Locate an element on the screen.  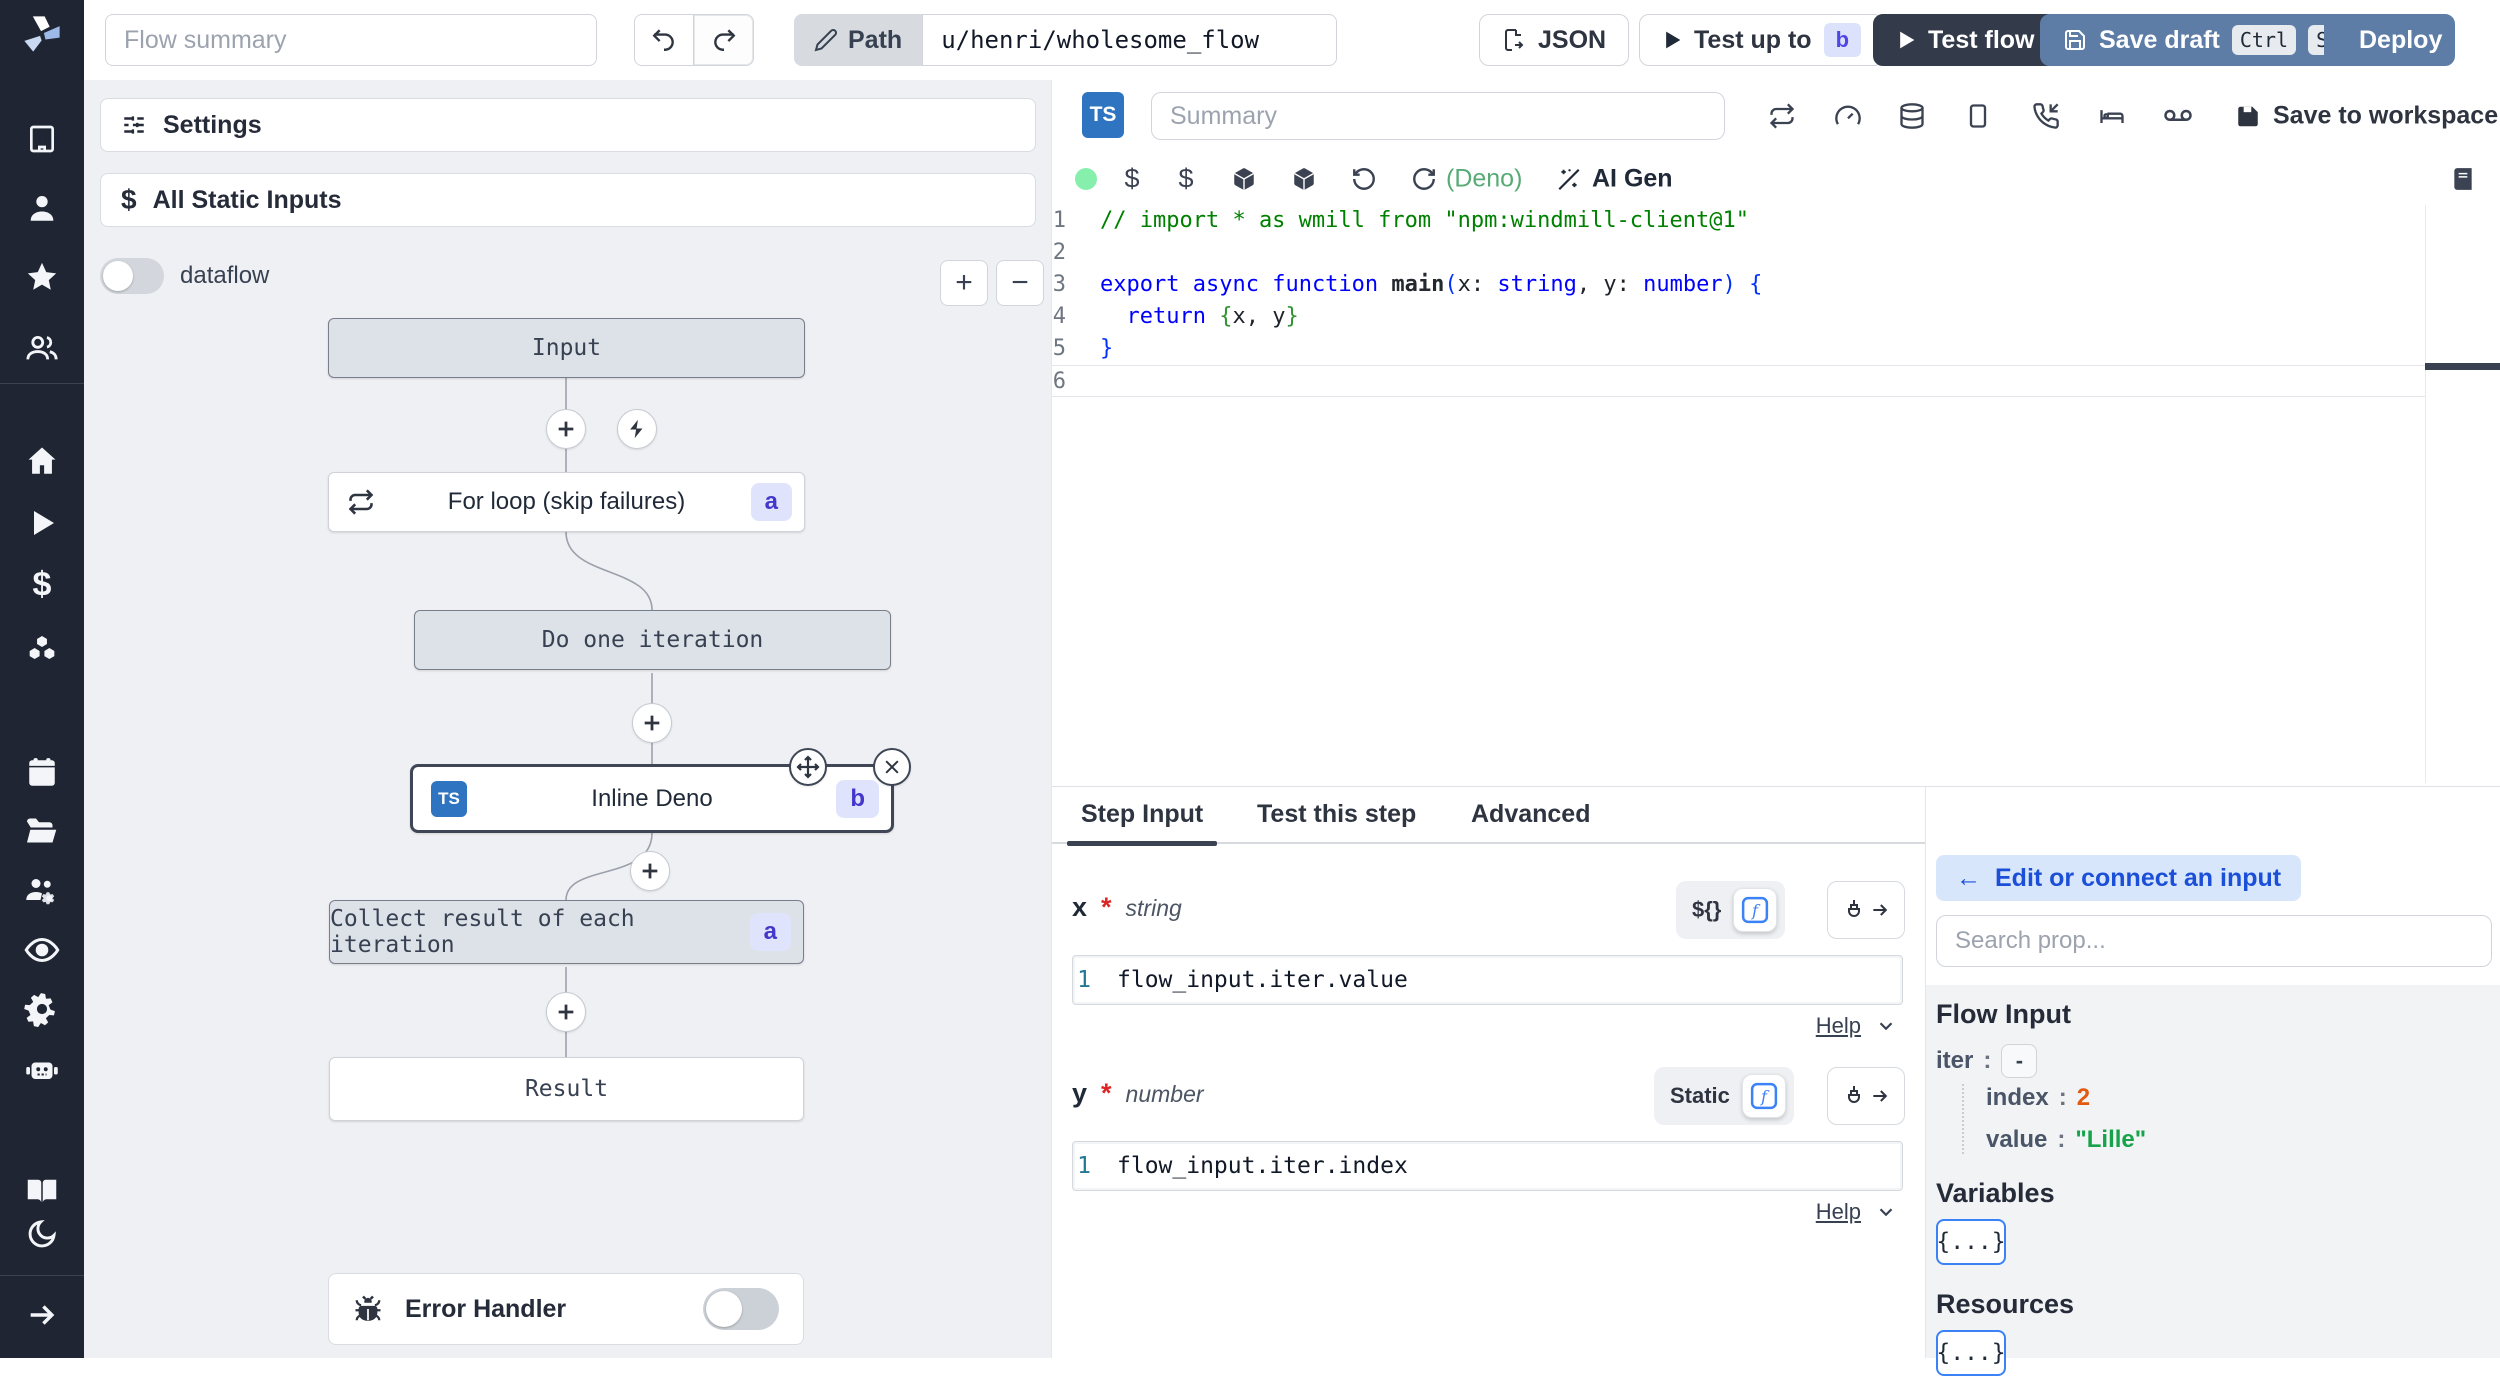
repeat-icon is located at coordinates (1782, 116).